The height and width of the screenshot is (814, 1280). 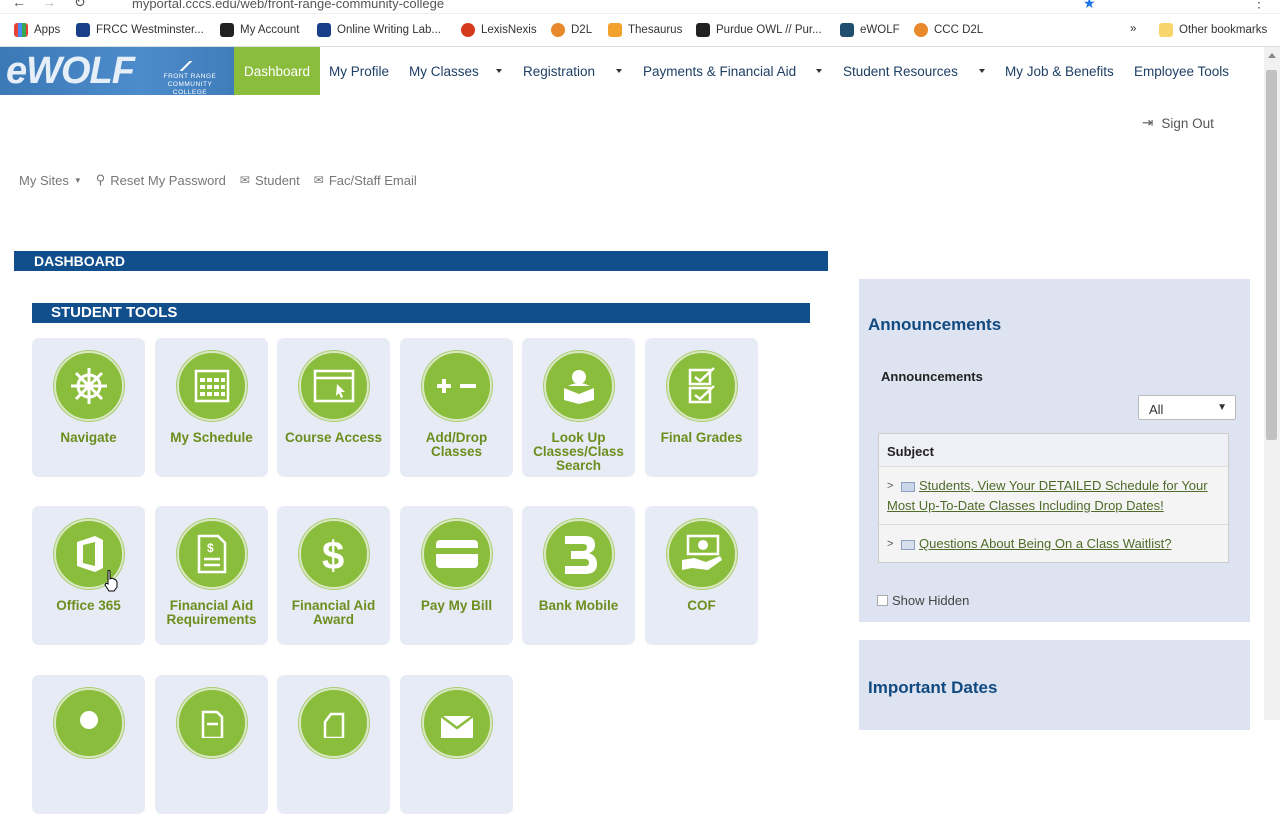 I want to click on bookmark-ccc-d2l: CCC D2L, so click(x=948, y=30).